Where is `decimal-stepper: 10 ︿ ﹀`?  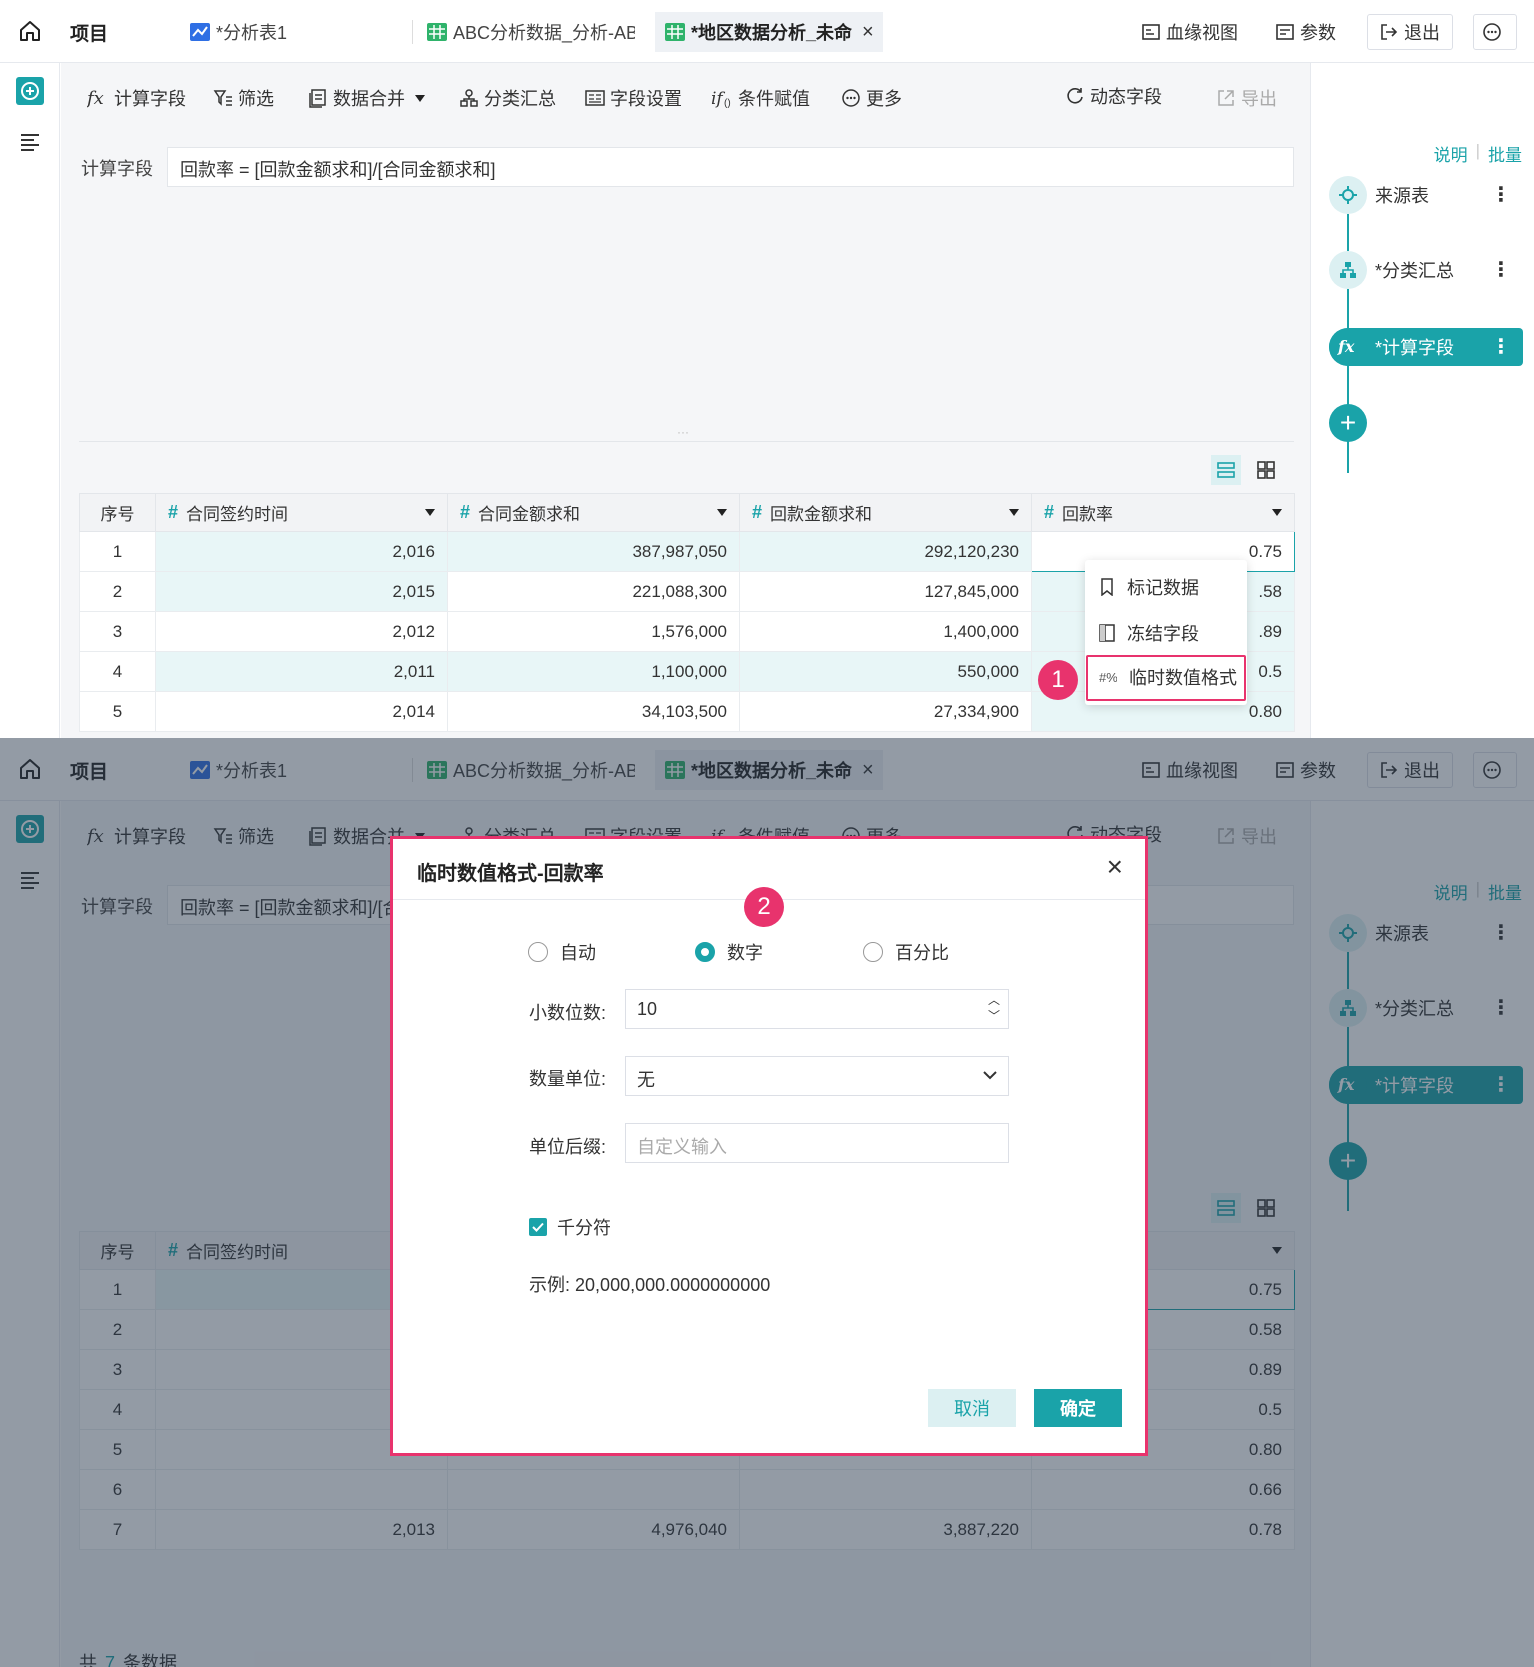
decimal-stepper: 10 ︿ ﹀ is located at coordinates (817, 1009).